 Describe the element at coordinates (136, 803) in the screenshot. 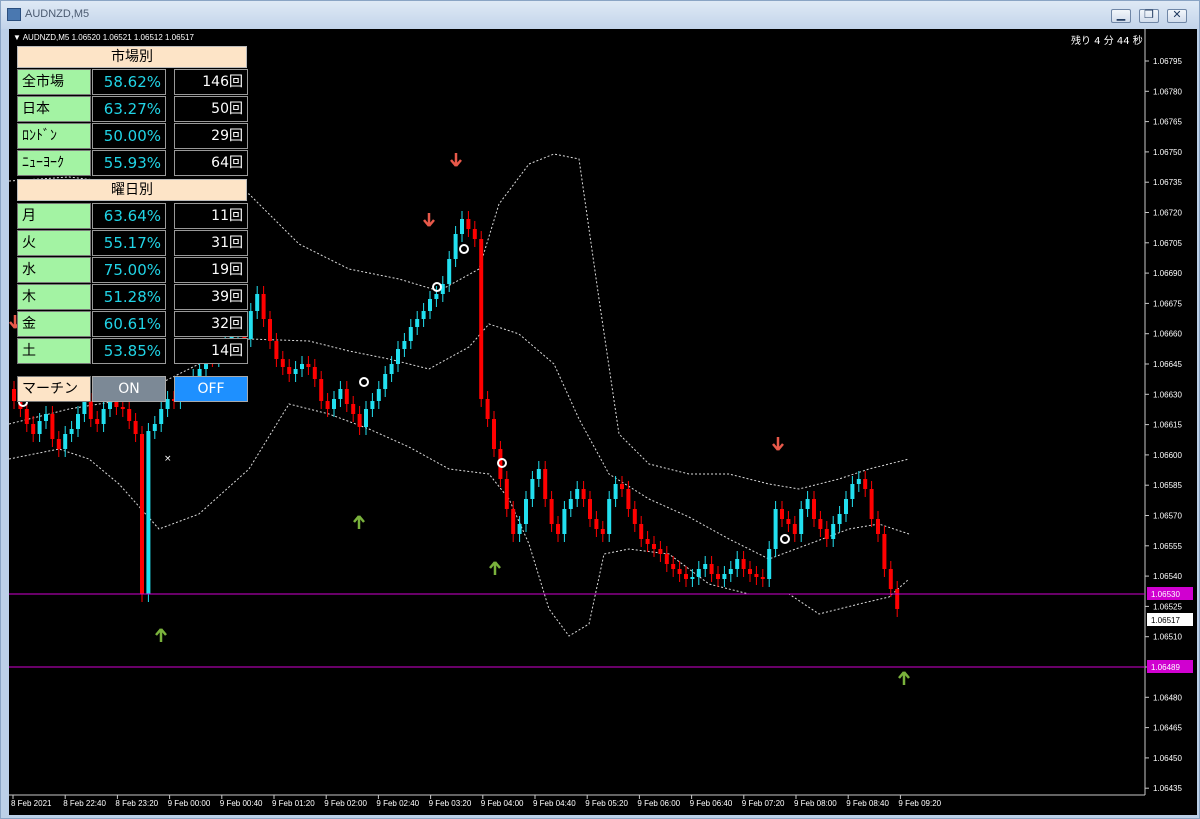

I see `time-tick-label: 8 Feb 23:20` at that location.